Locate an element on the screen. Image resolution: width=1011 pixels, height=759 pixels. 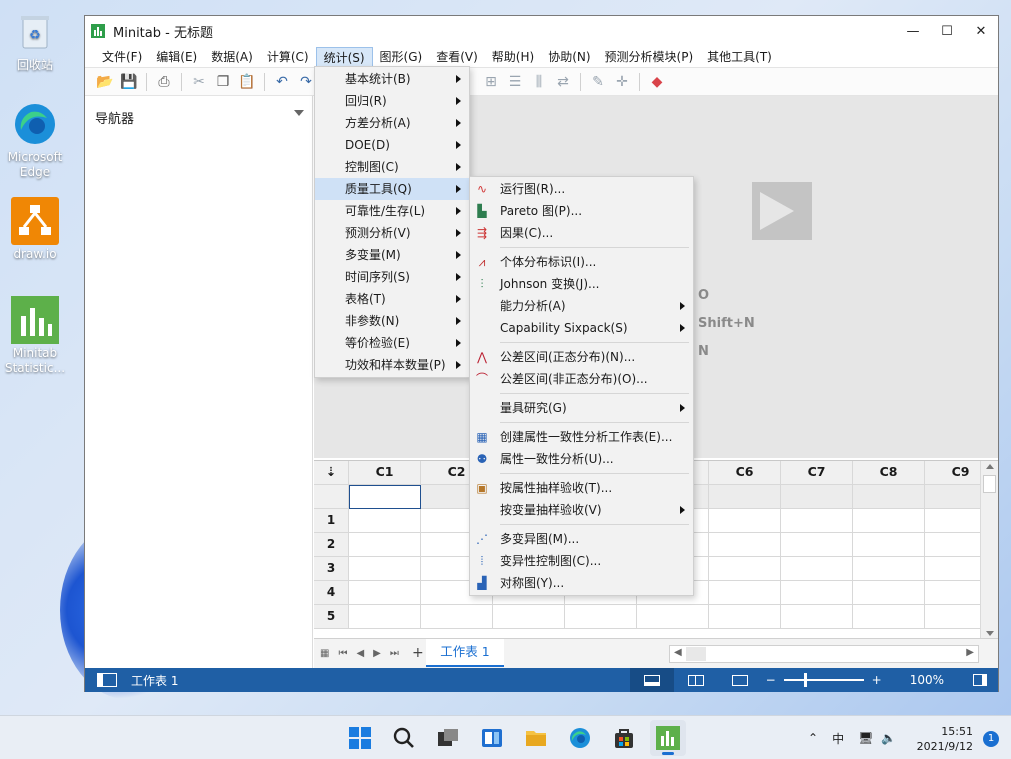
notification-badge: 1 is located at coordinates (991, 739).